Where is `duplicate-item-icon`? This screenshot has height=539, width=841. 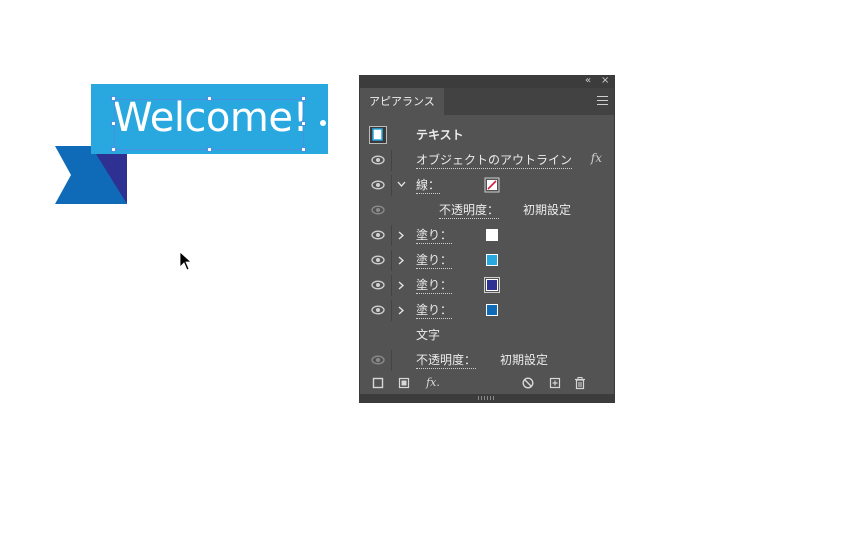
duplicate-item-icon is located at coordinates (555, 383).